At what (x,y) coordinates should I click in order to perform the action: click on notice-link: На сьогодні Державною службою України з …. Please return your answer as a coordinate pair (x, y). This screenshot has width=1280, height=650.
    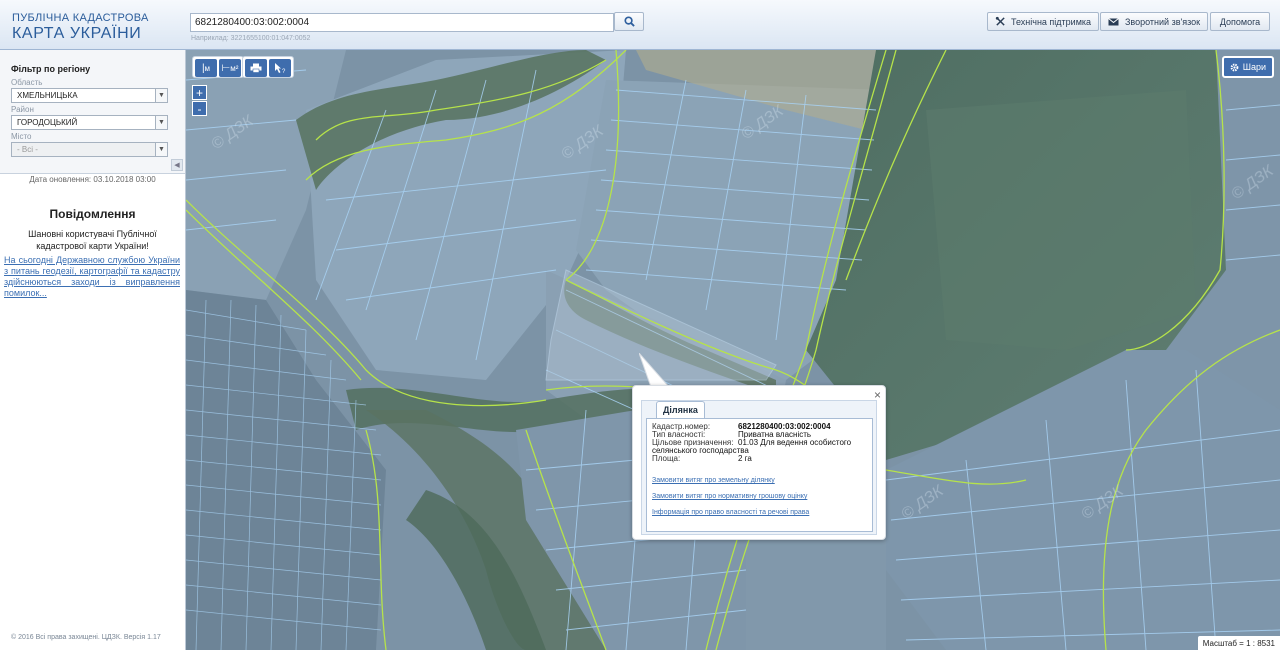
    Looking at the image, I should click on (92, 277).